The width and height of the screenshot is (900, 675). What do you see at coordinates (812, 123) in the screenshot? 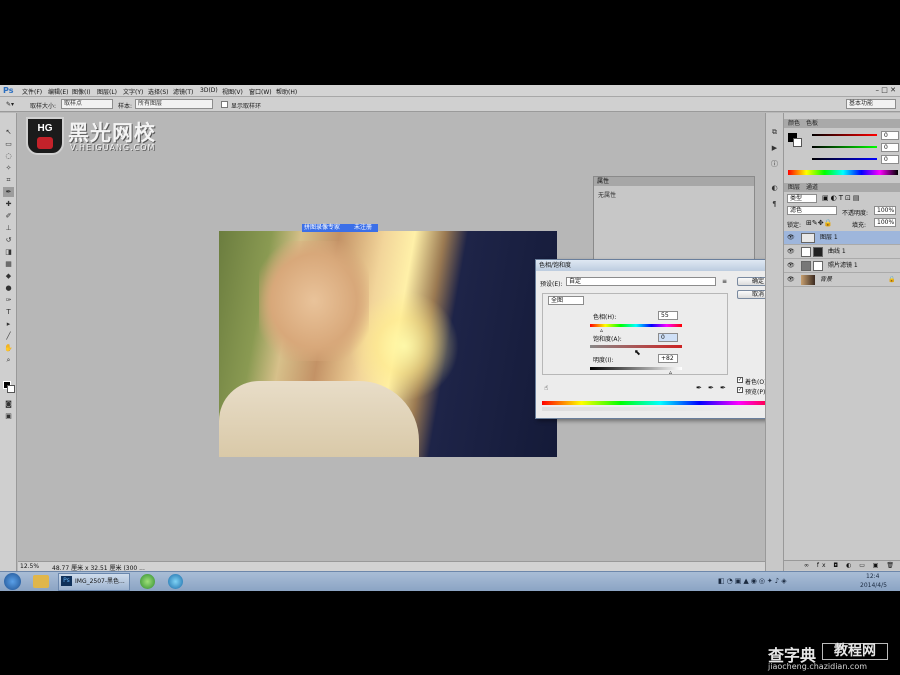
I see `tab-swatches: 色板` at bounding box center [812, 123].